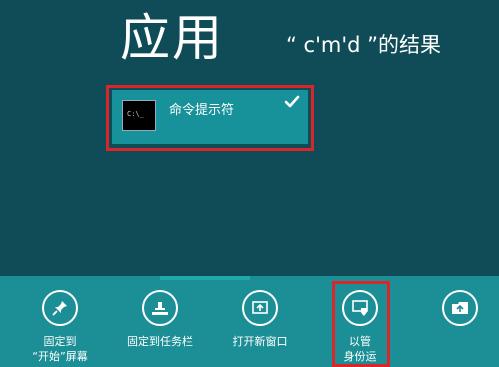  What do you see at coordinates (260, 308) in the screenshot?
I see `new-window-icon` at bounding box center [260, 308].